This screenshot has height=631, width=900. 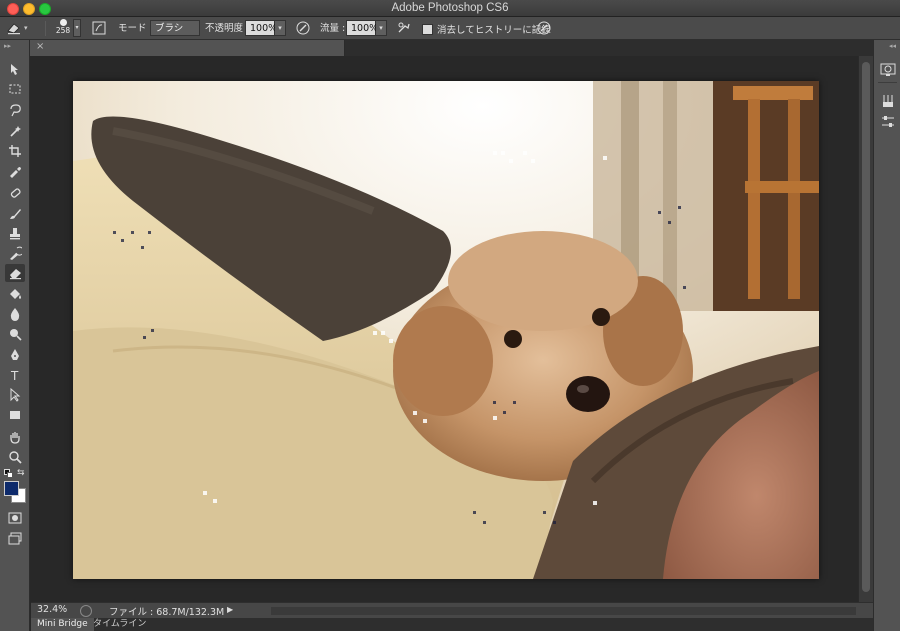 I want to click on hand-tool-icon, so click(x=15, y=438).